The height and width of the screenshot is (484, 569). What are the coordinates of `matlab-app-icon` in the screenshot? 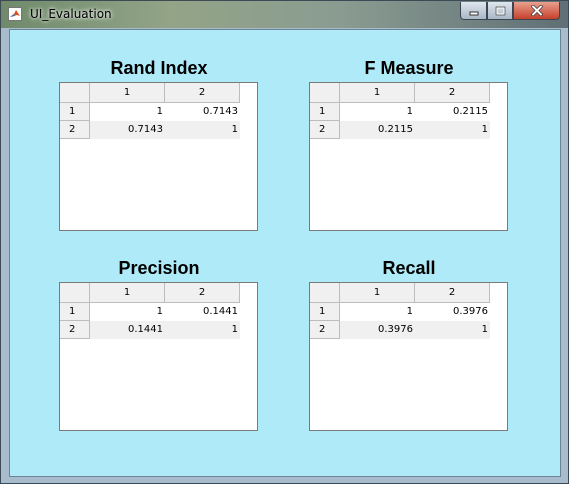 It's located at (15, 14).